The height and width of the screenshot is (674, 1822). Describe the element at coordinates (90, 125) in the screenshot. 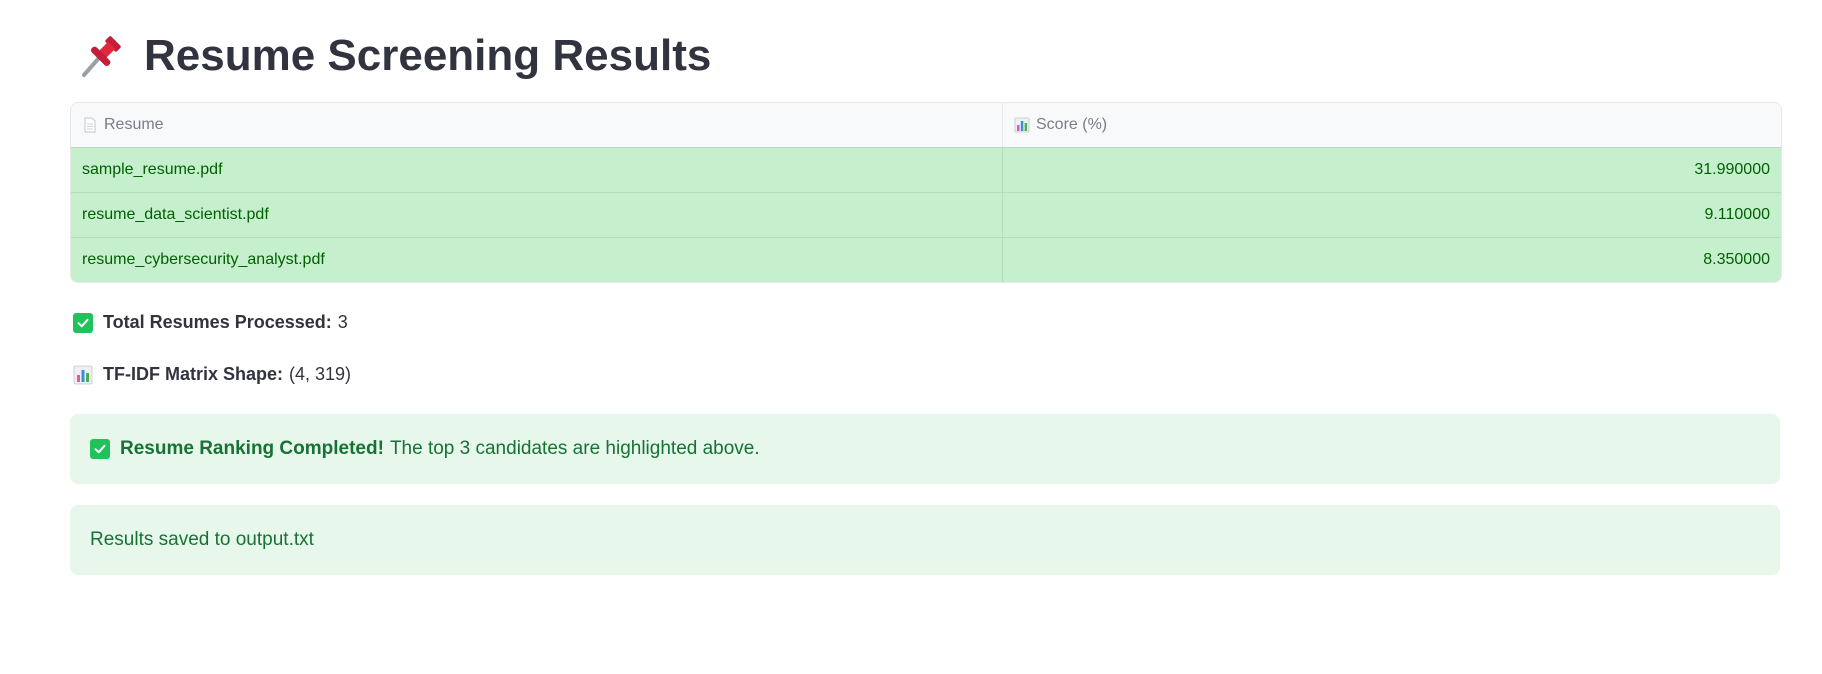

I see `document-icon` at that location.